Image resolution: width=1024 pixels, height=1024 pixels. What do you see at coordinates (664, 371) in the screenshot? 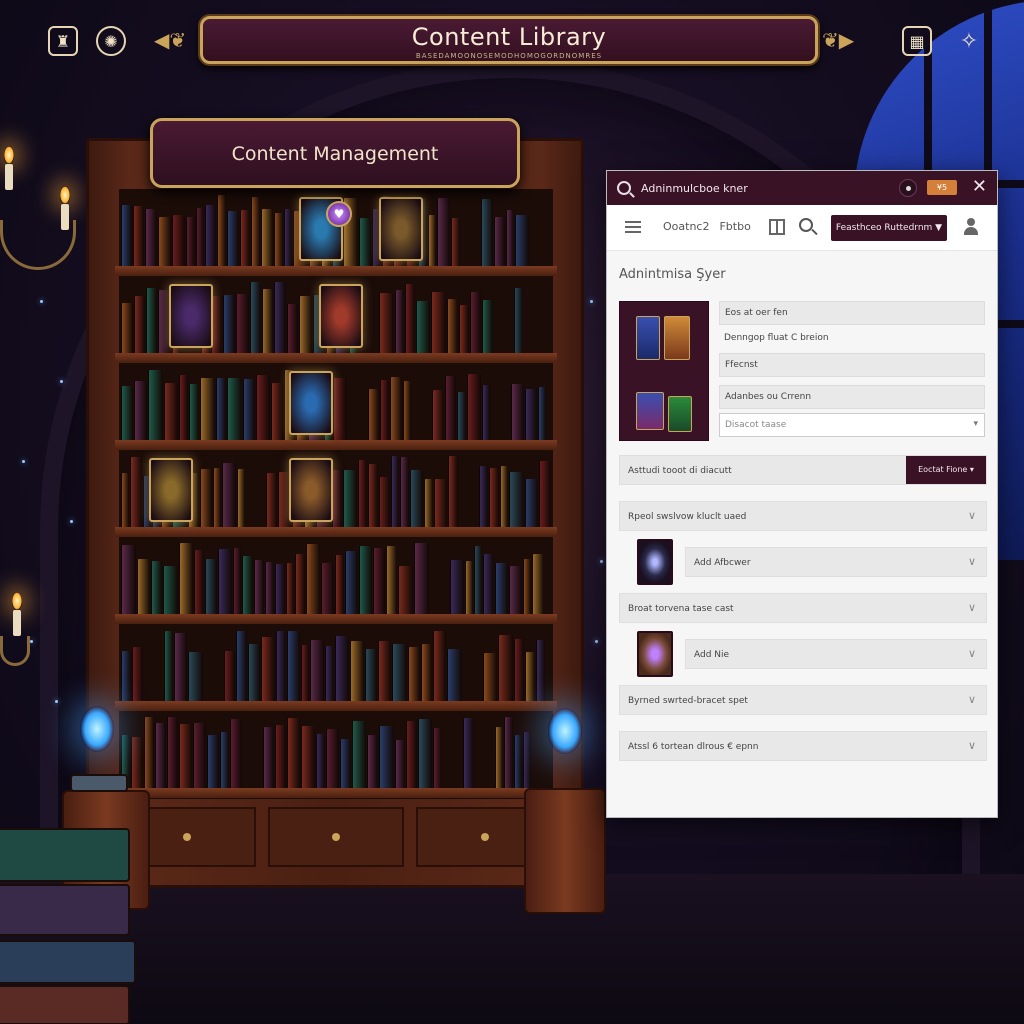
I see `cover-preview` at bounding box center [664, 371].